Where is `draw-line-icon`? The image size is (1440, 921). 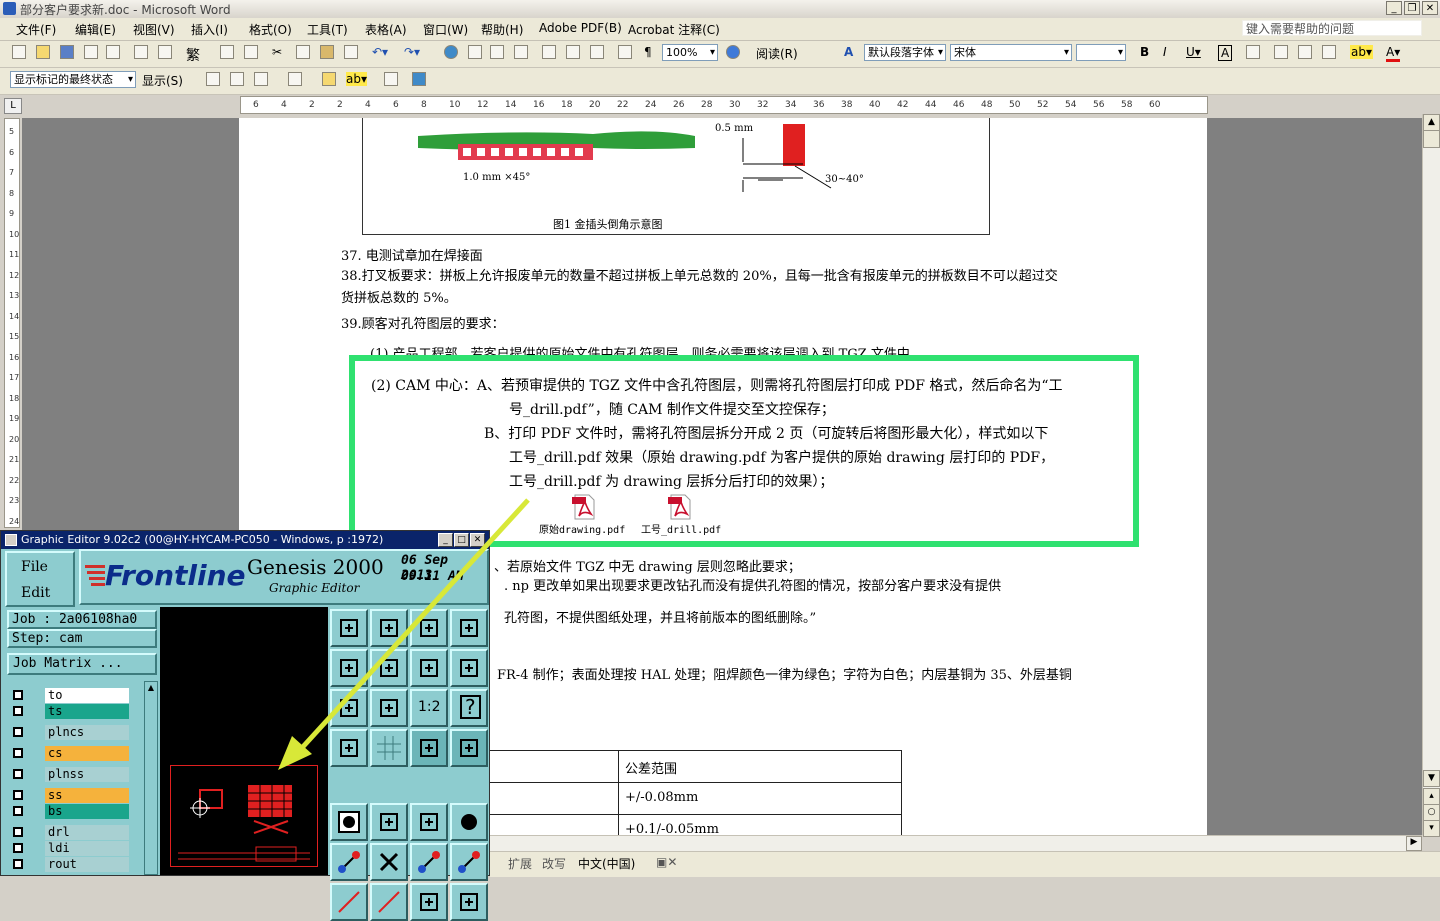 draw-line-icon is located at coordinates (349, 902).